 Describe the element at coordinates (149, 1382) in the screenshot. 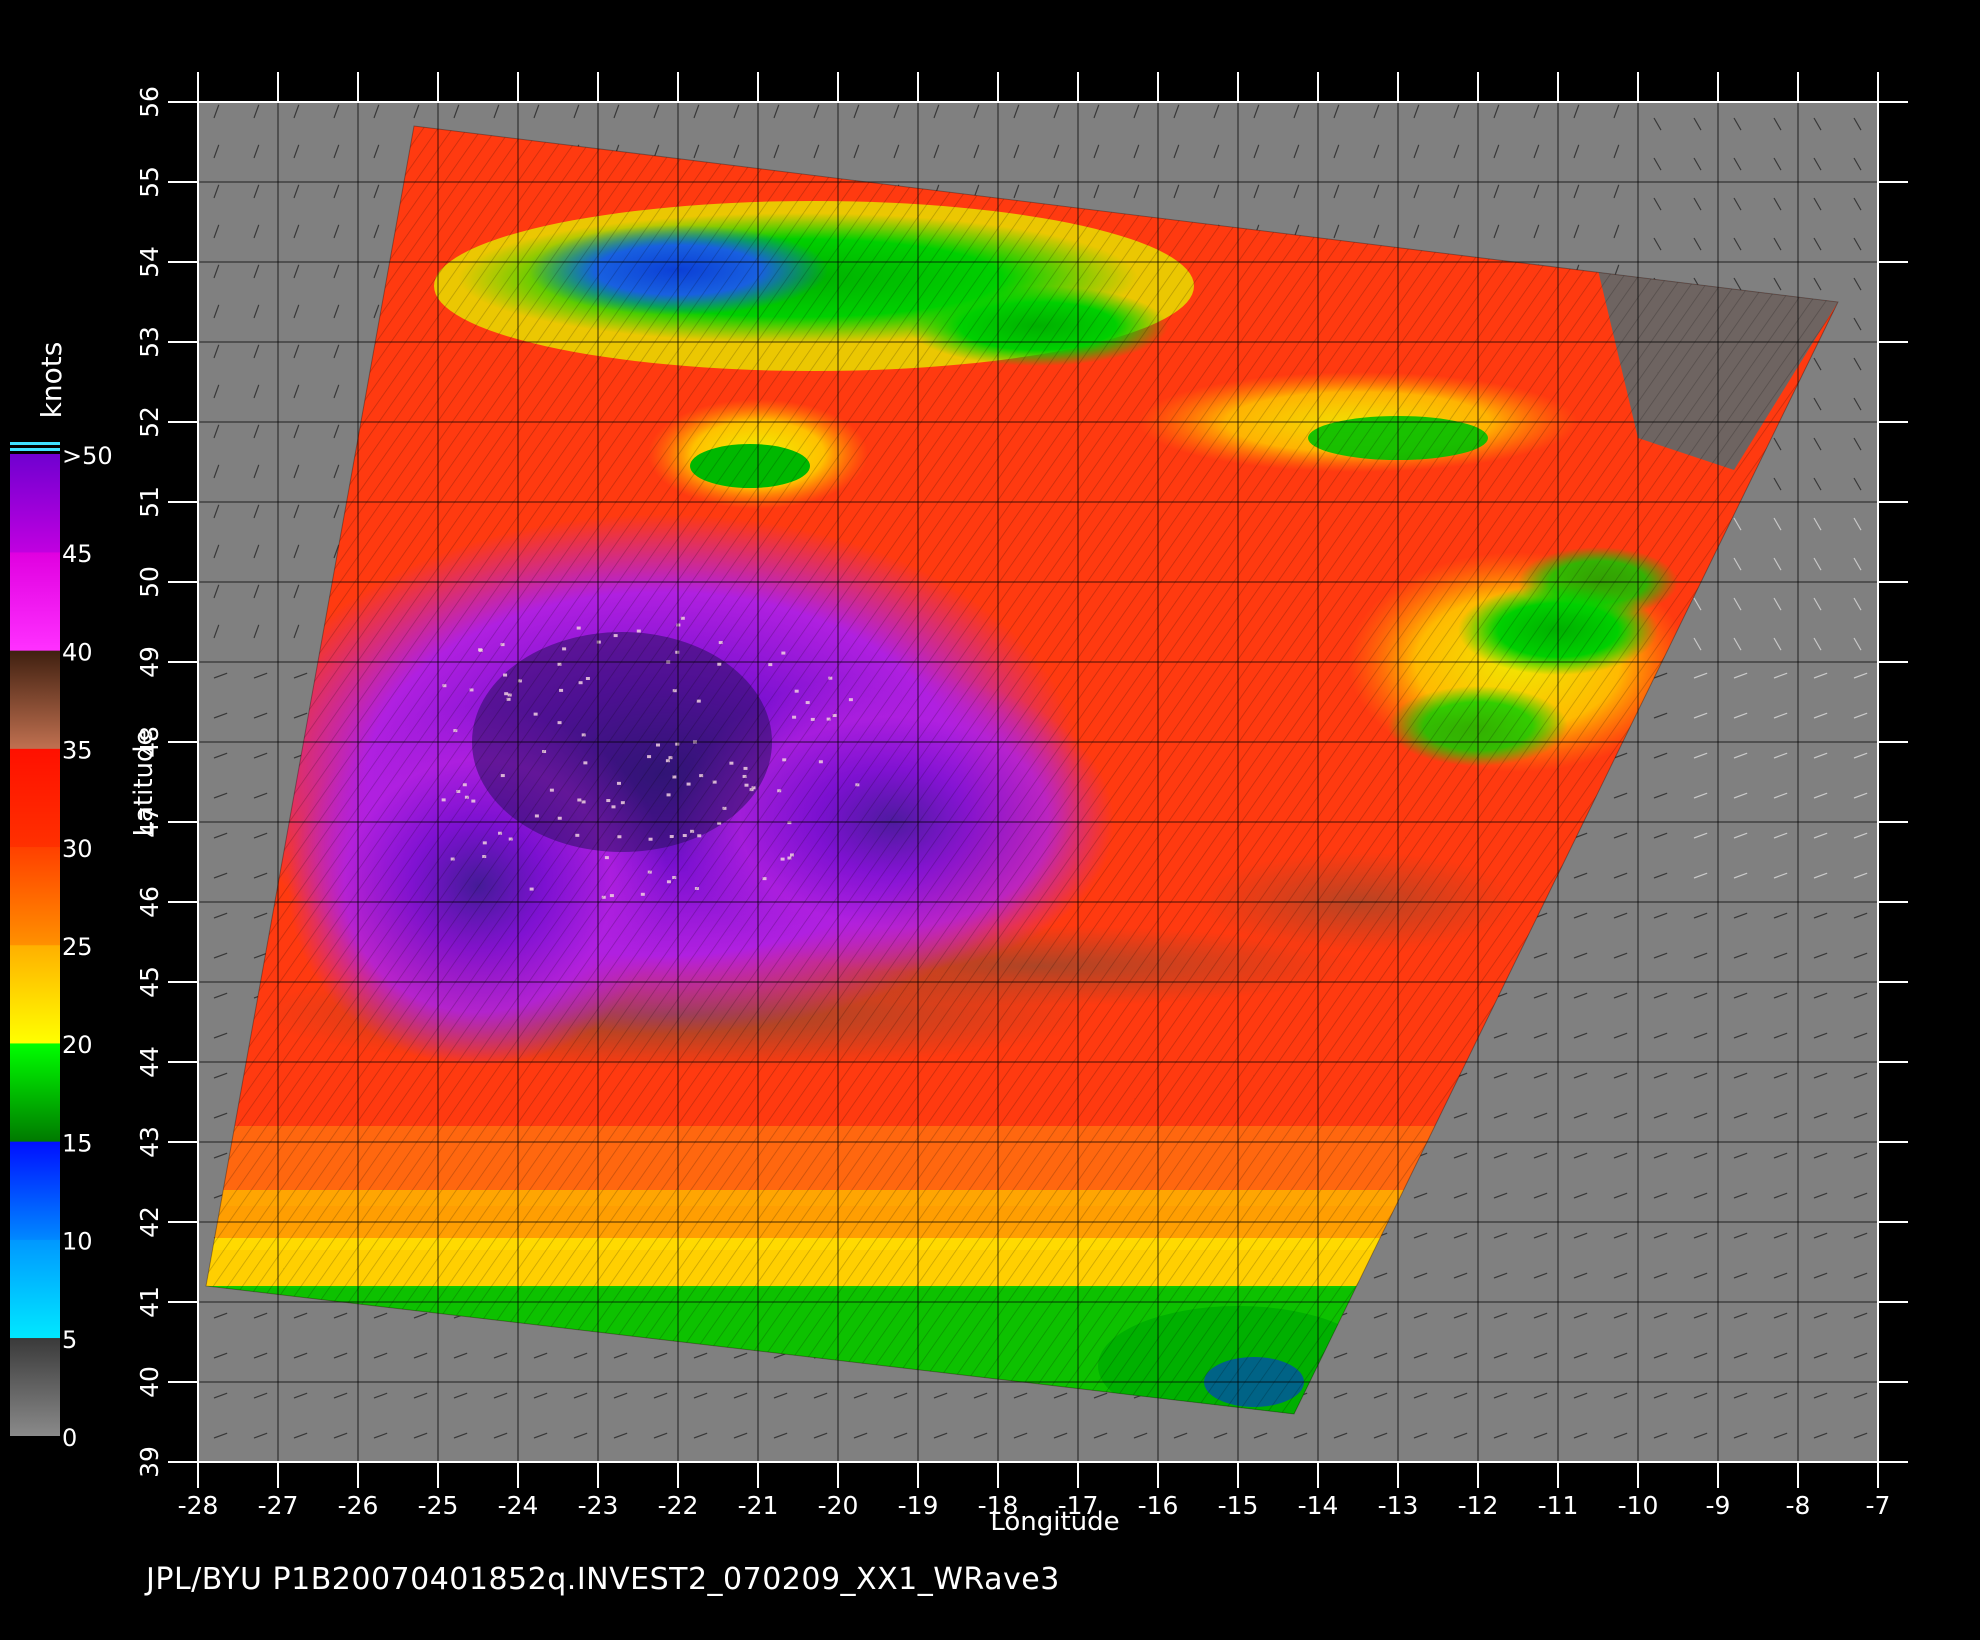

I see `latitude-tick-label: 40` at that location.